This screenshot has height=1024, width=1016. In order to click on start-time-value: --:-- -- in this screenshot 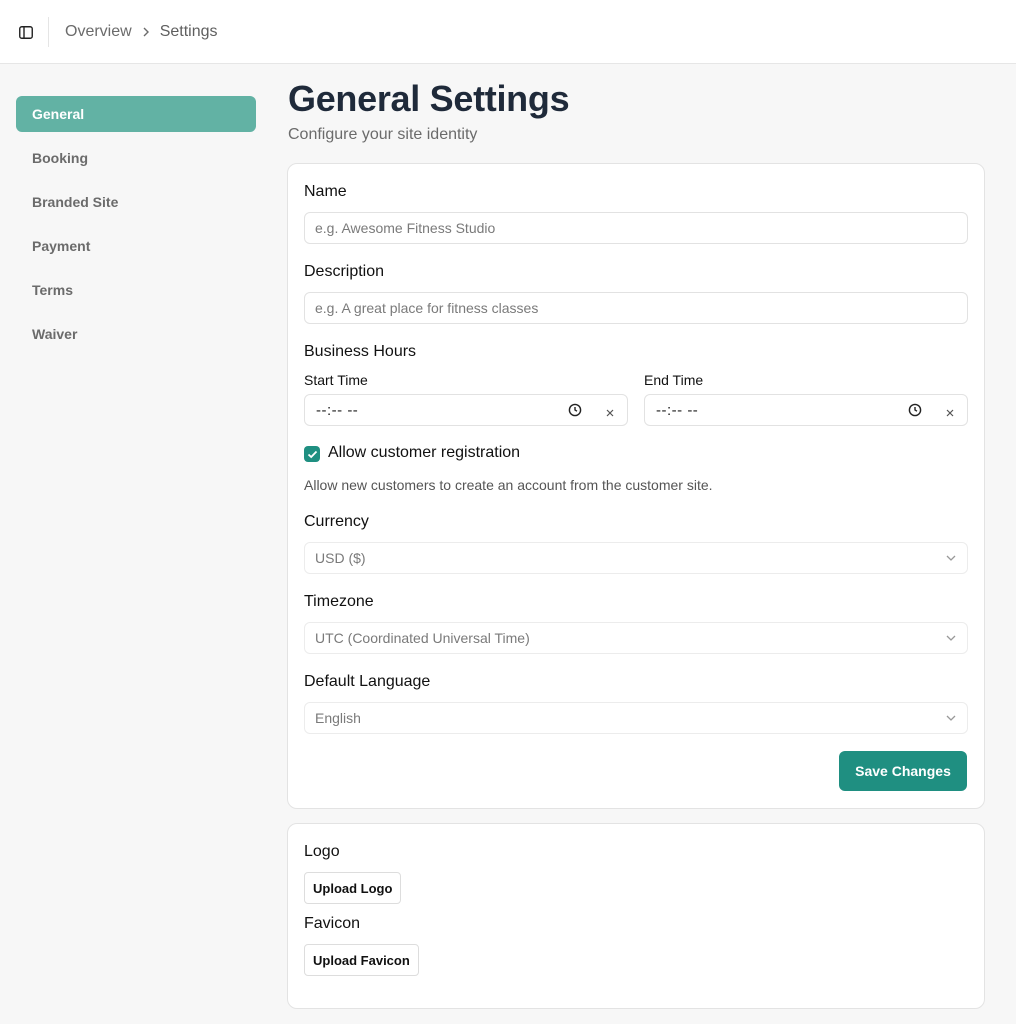, I will do `click(337, 410)`.